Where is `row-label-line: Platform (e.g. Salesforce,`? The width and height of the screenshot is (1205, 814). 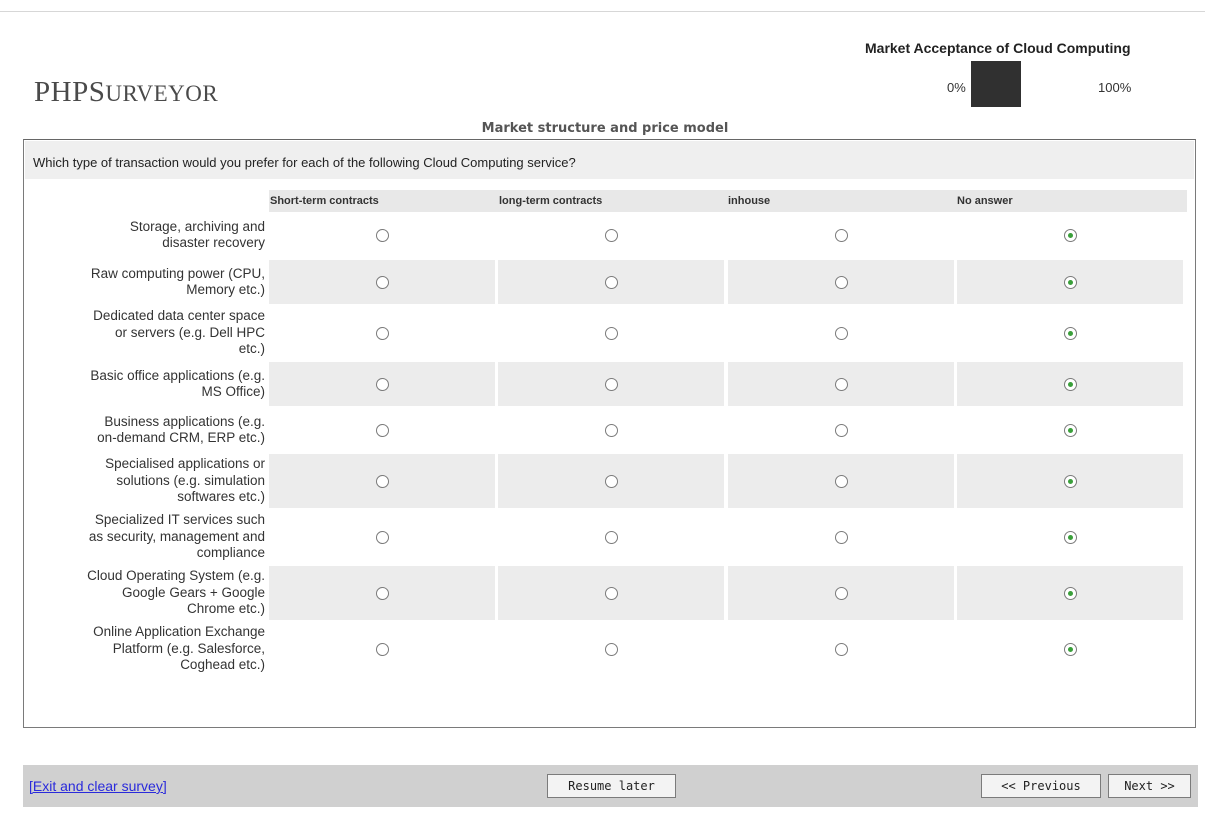
row-label-line: Platform (e.g. Salesforce, is located at coordinates (188, 648).